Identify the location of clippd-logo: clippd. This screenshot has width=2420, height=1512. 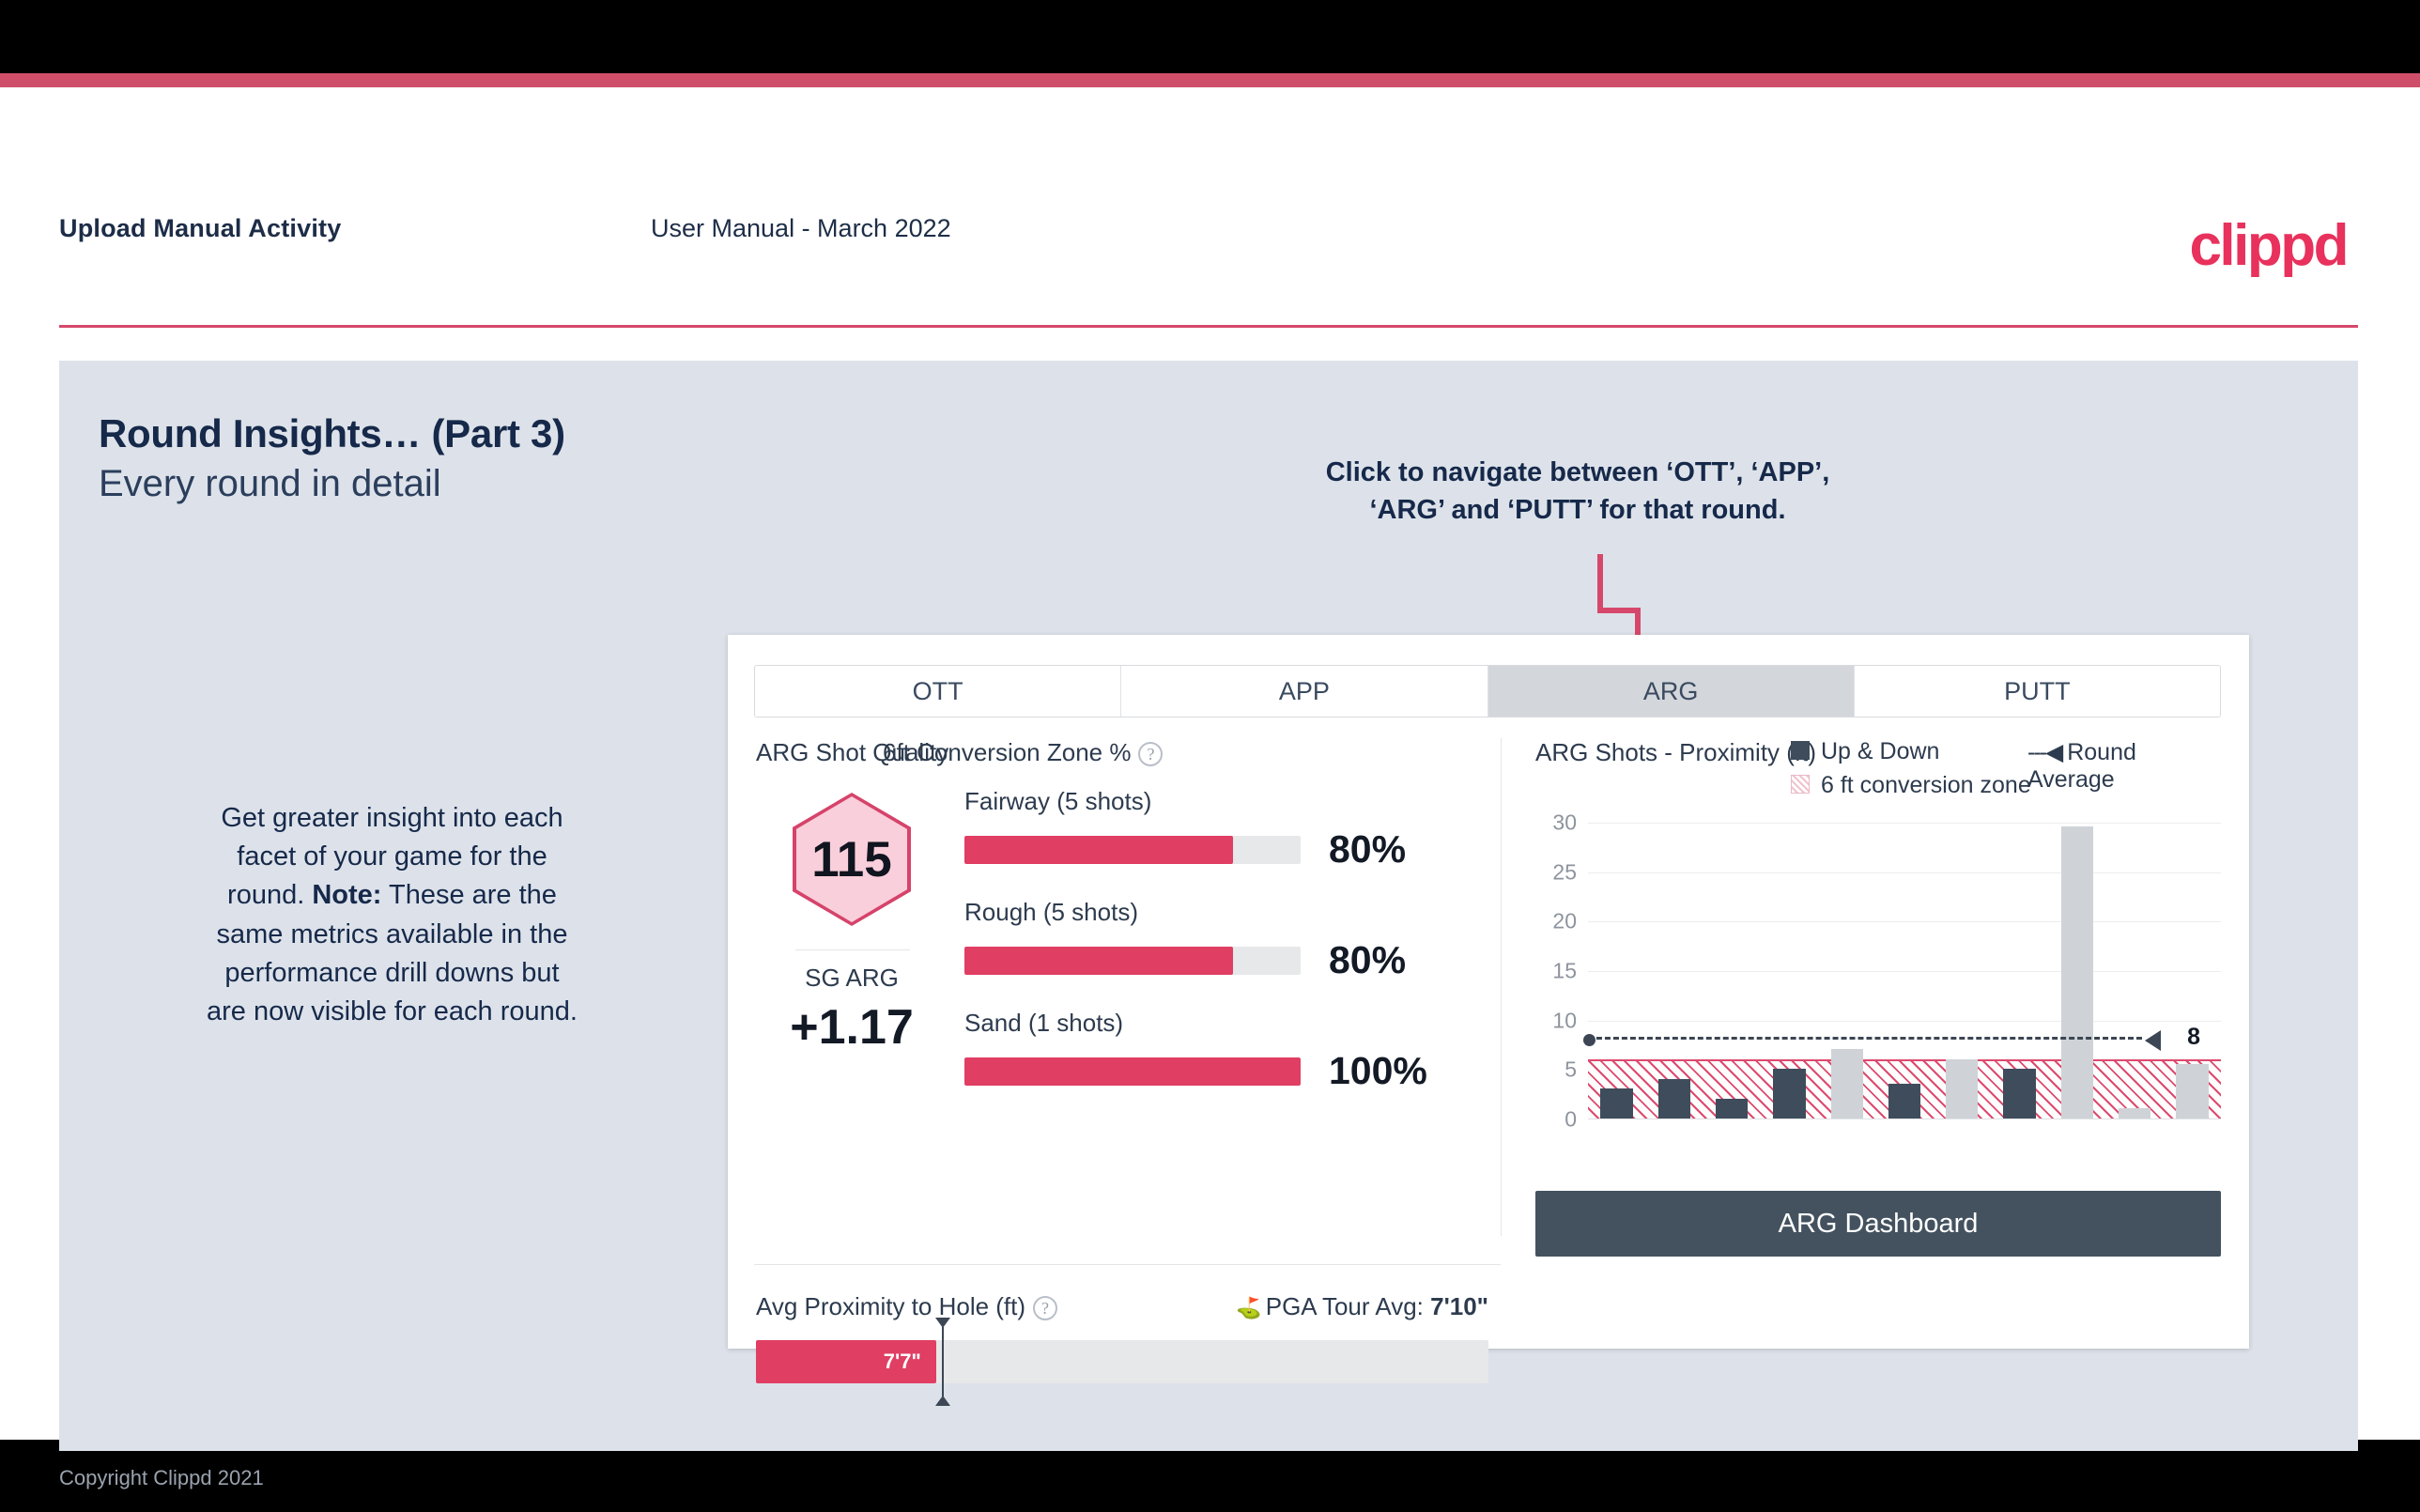
(2269, 246).